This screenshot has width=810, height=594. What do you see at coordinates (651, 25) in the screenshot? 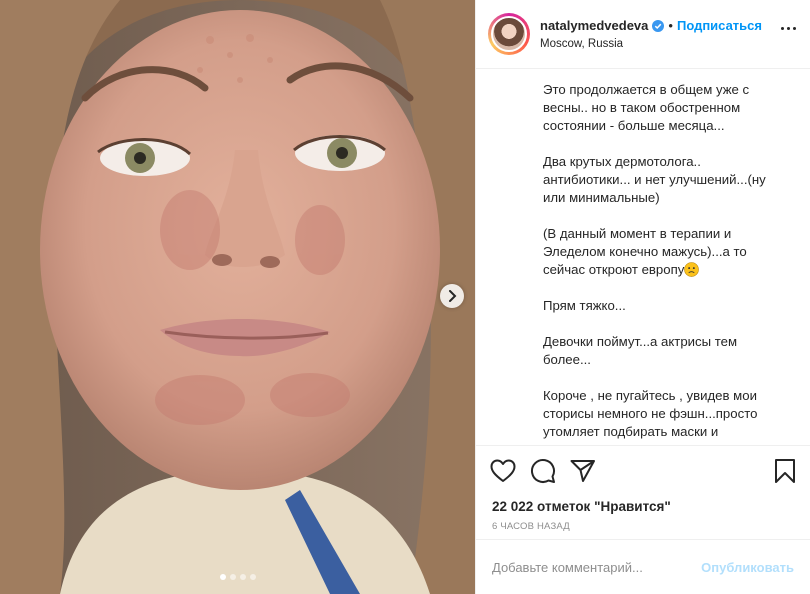
I see `user-line: natalymedvedeva • Подписаться` at bounding box center [651, 25].